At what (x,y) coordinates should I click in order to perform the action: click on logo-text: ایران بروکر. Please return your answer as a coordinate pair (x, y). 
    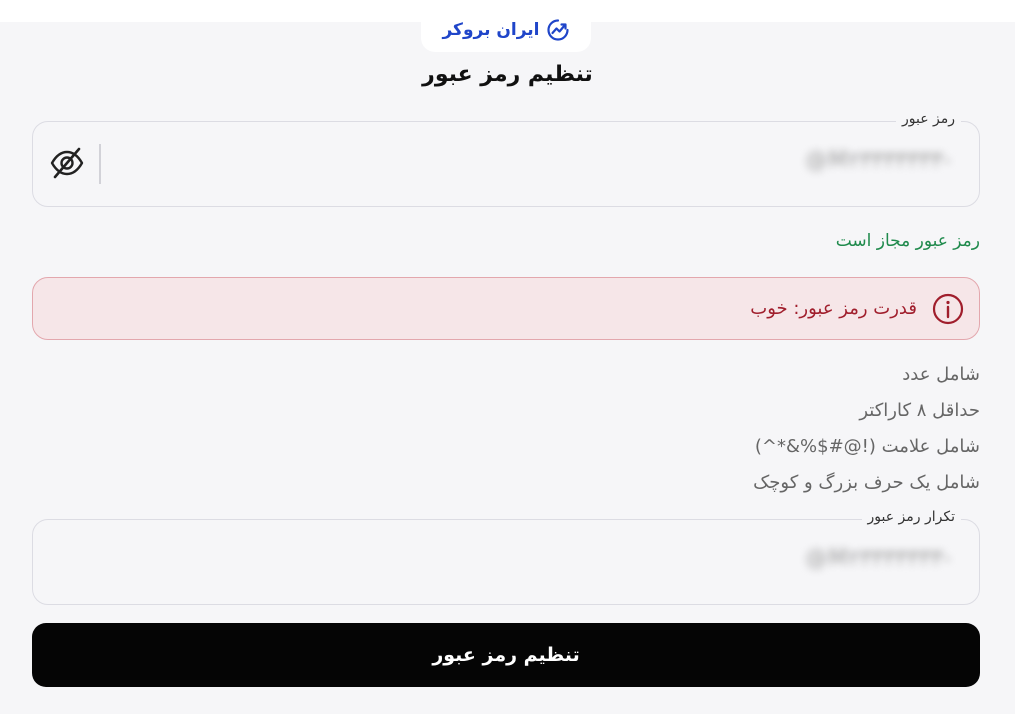
    Looking at the image, I should click on (491, 30).